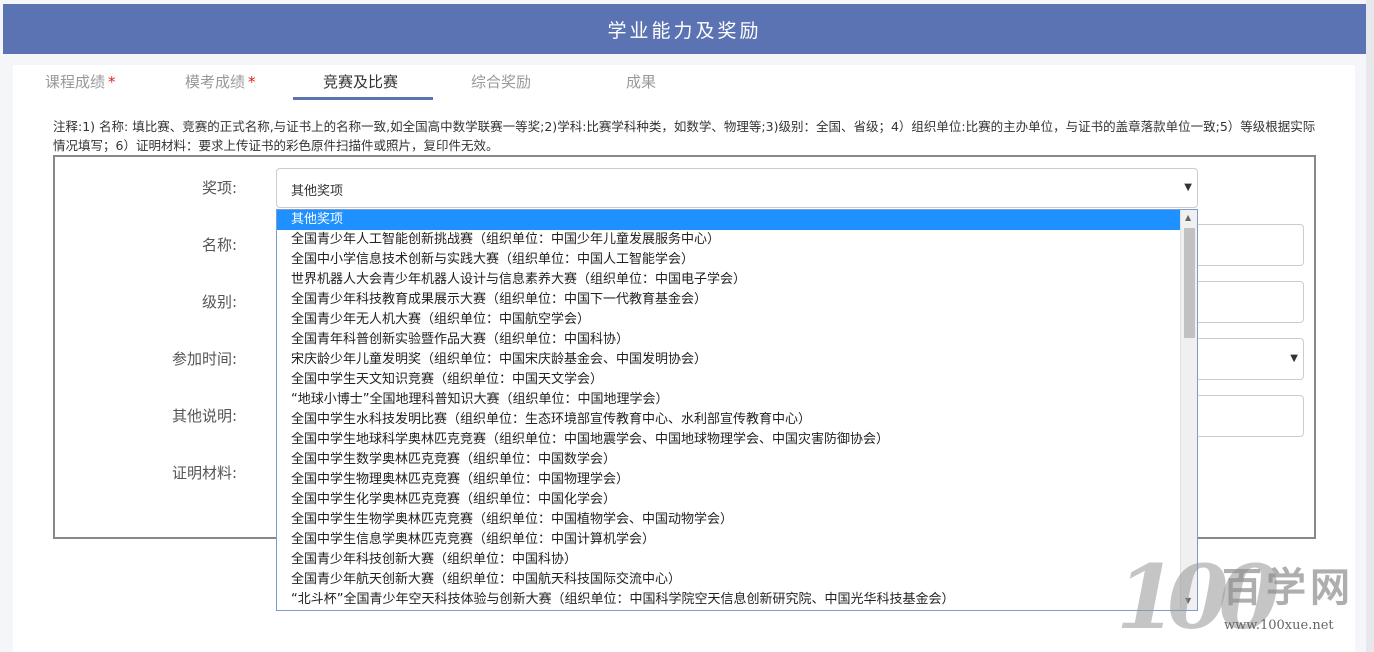  What do you see at coordinates (360, 81) in the screenshot?
I see `tab-competitions: 竞赛及比赛` at bounding box center [360, 81].